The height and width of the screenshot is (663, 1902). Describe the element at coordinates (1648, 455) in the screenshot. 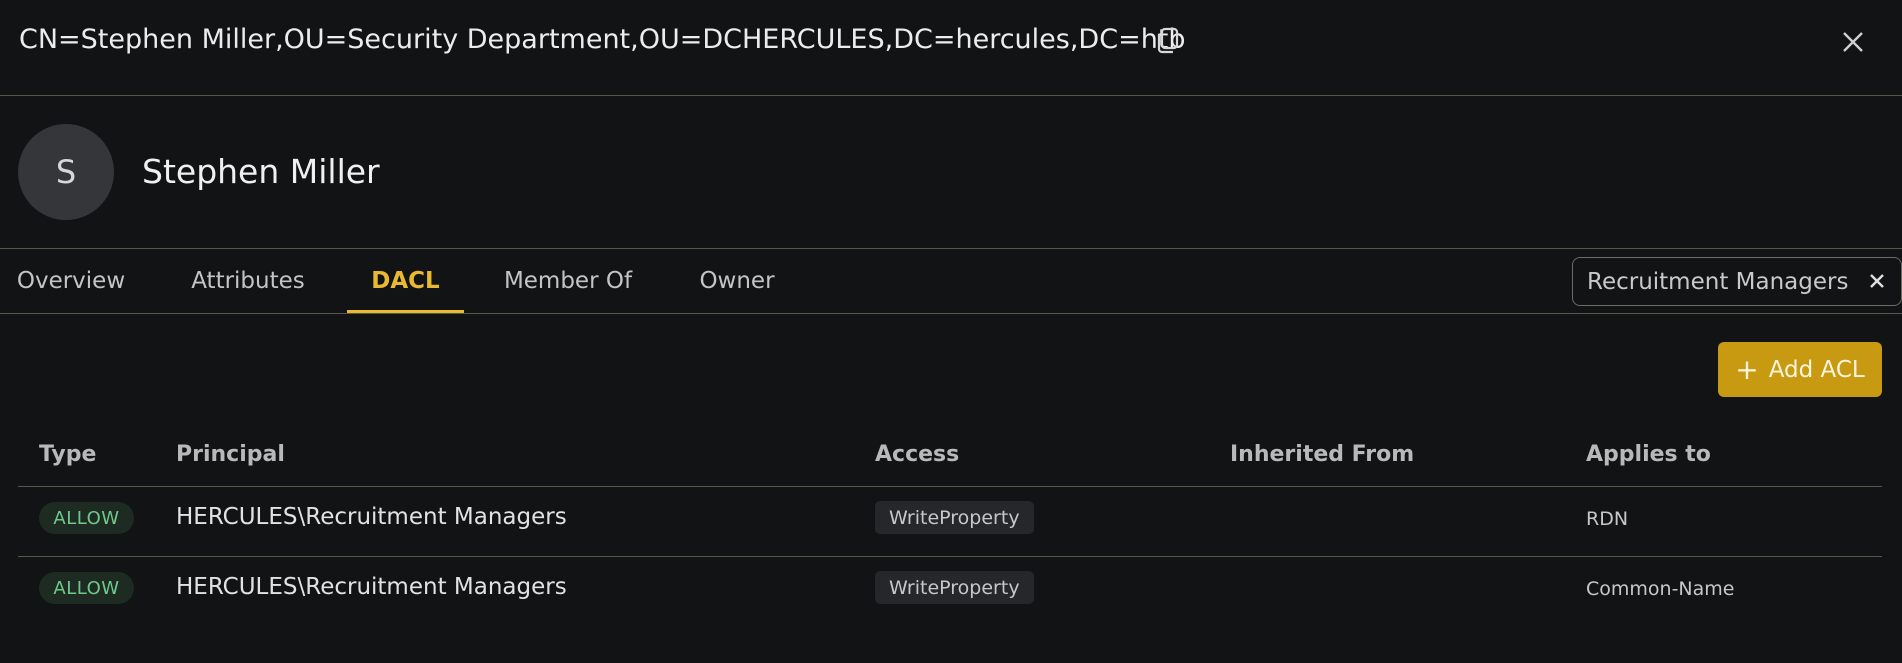

I see `column-header-applies-to: Applies to` at that location.